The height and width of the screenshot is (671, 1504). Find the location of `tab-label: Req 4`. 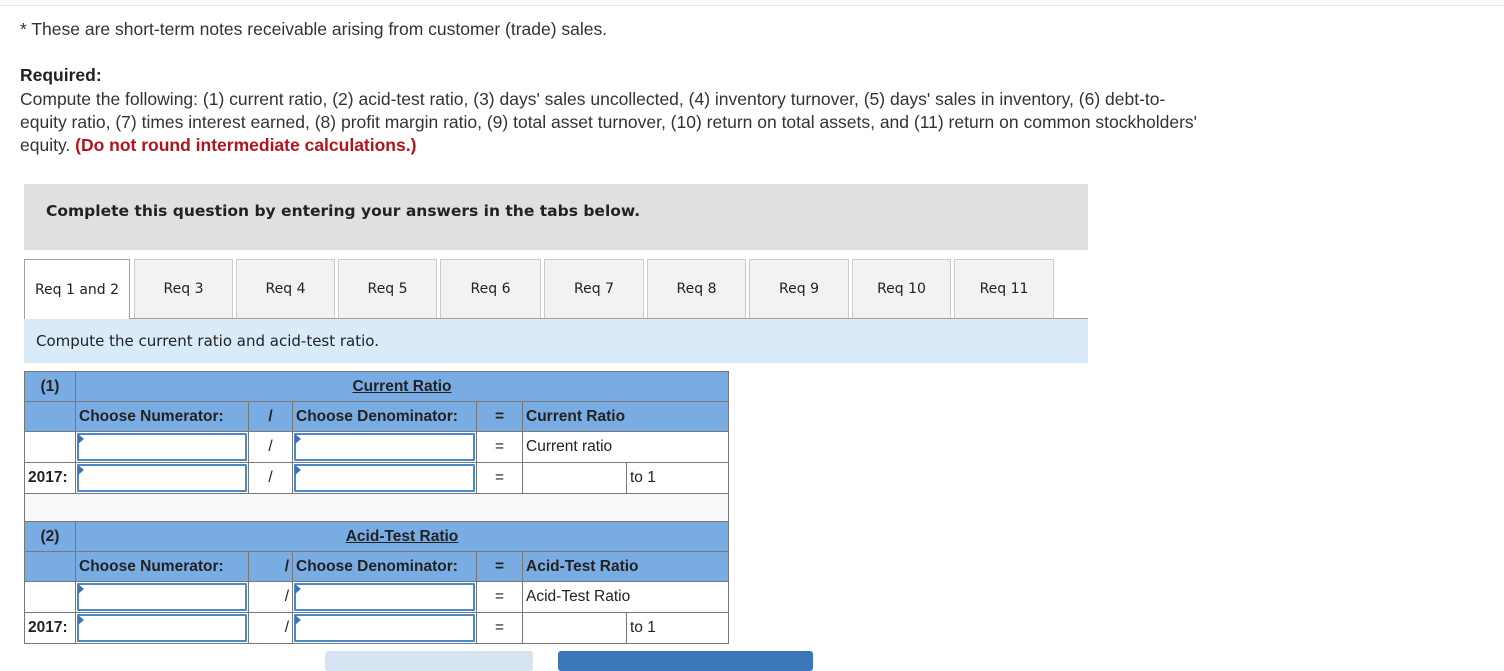

tab-label: Req 4 is located at coordinates (285, 289).